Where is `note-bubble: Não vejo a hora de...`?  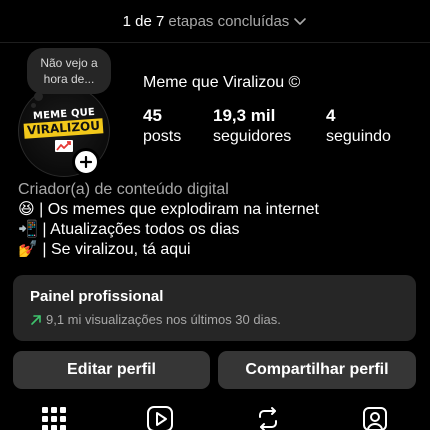 note-bubble: Não vejo a hora de... is located at coordinates (69, 71).